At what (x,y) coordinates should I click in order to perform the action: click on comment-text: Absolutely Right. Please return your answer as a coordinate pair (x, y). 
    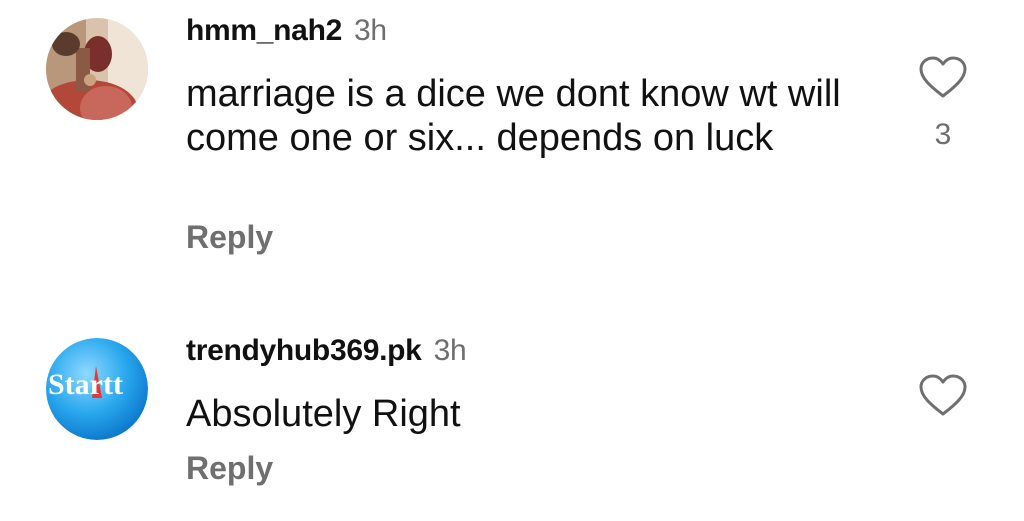
    Looking at the image, I should click on (323, 414).